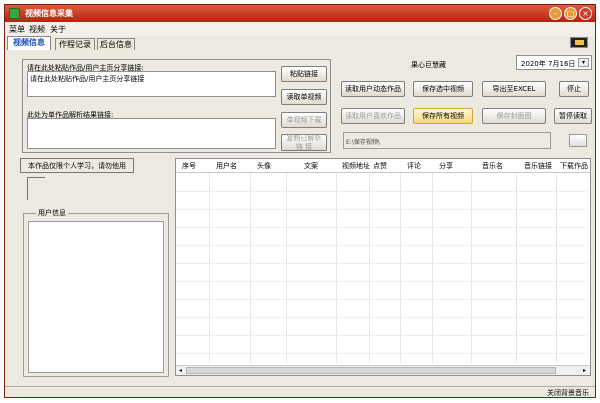 Image resolution: width=600 pixels, height=403 pixels. I want to click on result-field, so click(151, 133).